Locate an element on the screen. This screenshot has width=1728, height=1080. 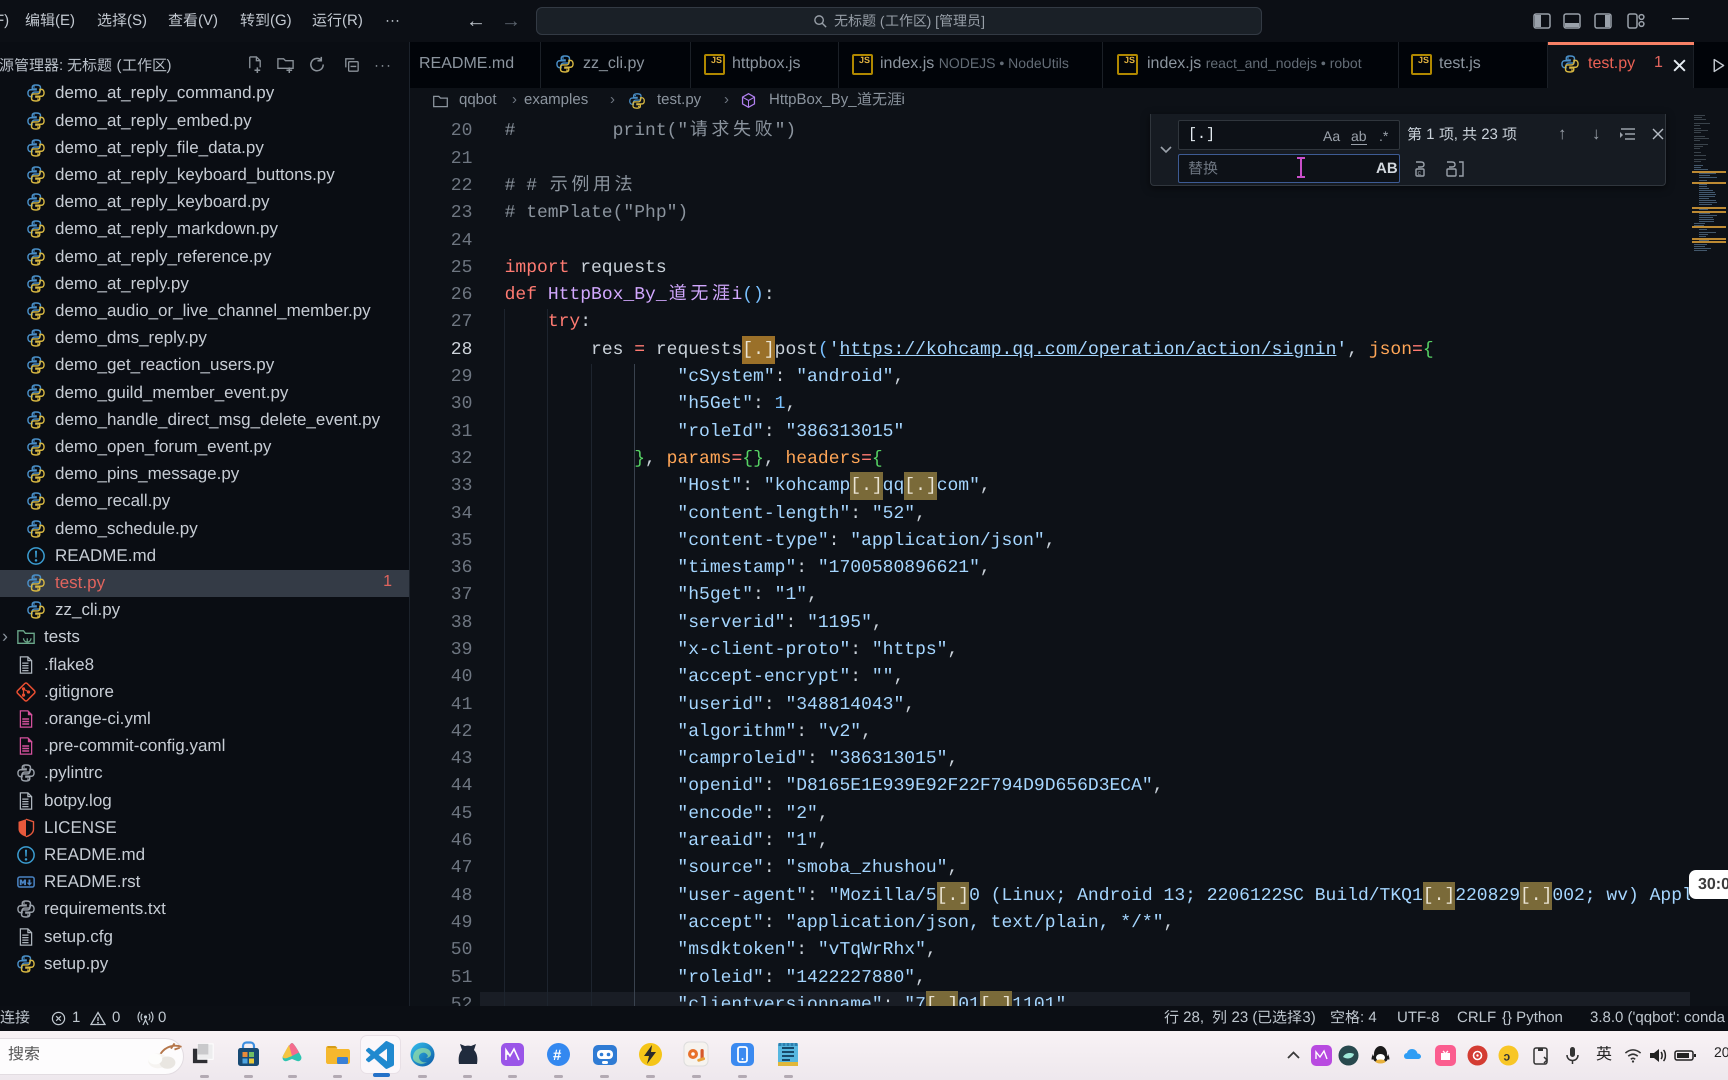
svg-text: c is located at coordinates (1420, 173).